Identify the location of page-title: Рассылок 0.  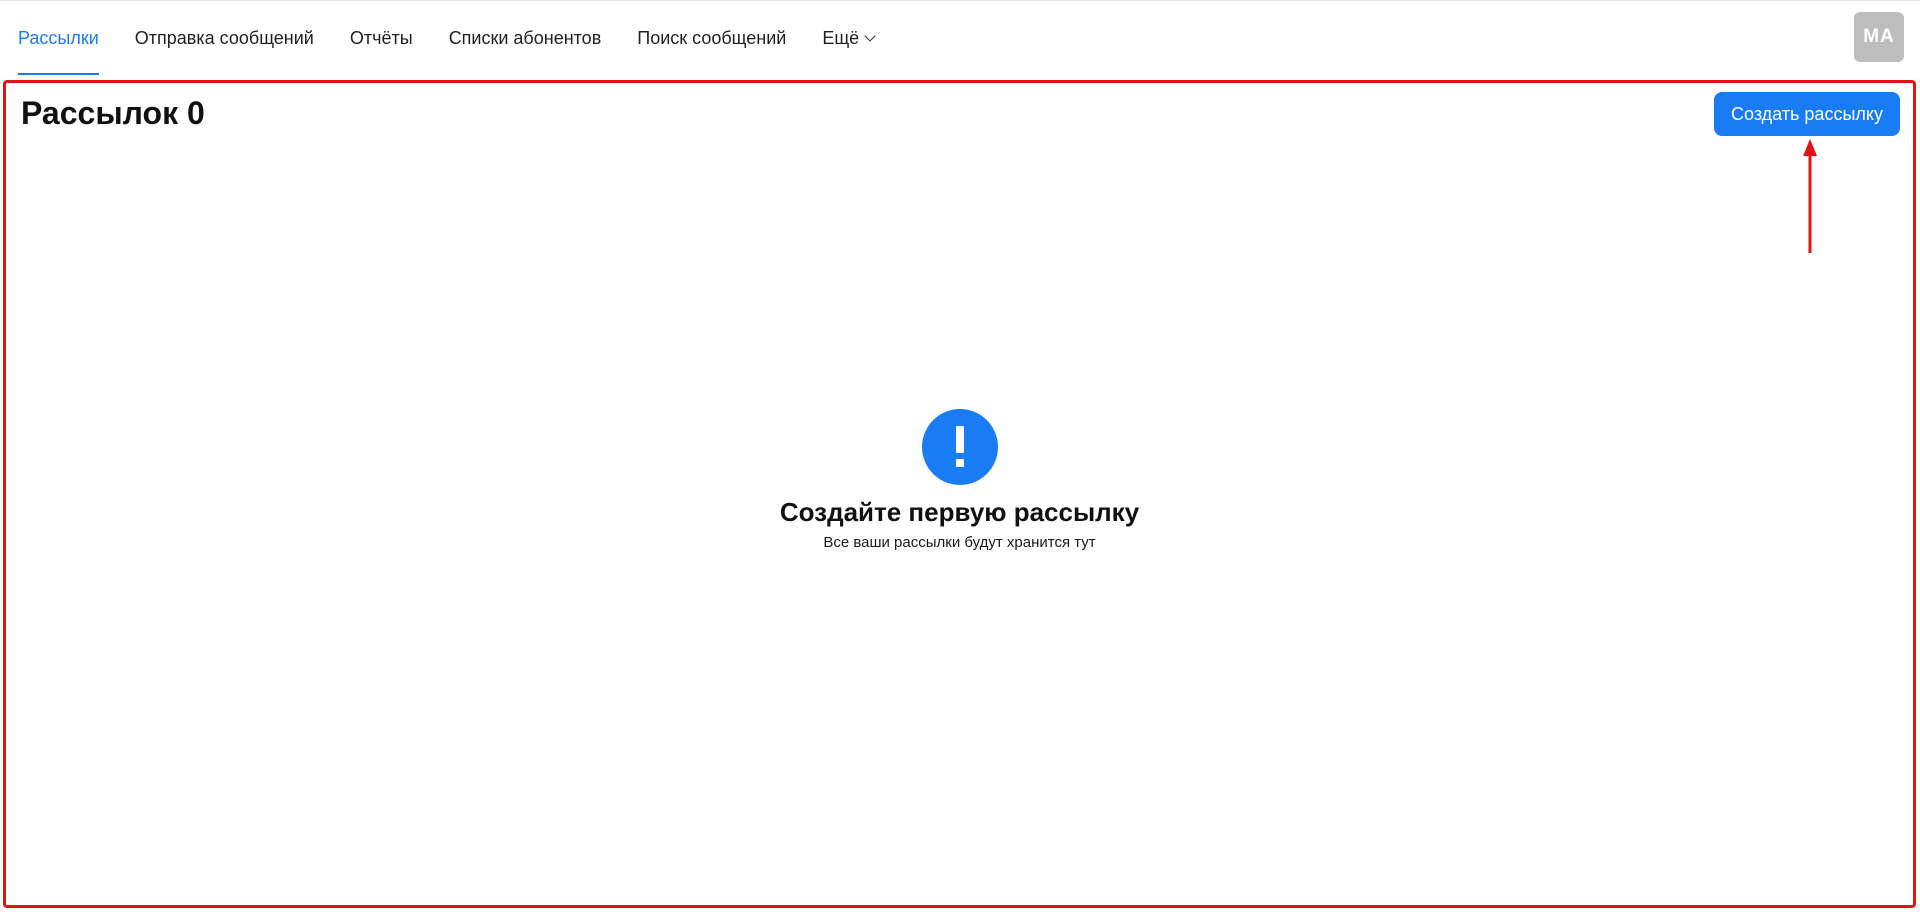
(113, 113).